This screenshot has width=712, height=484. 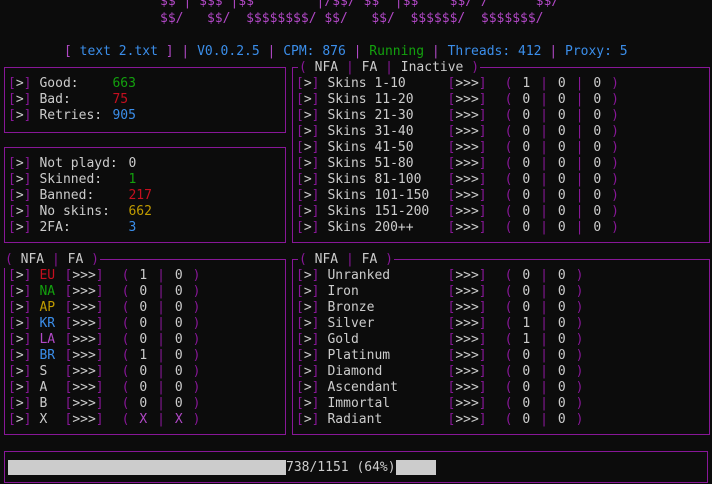 I want to click on region-row: [>] KR [>>>]( 0 | 0 ), so click(x=104, y=323).